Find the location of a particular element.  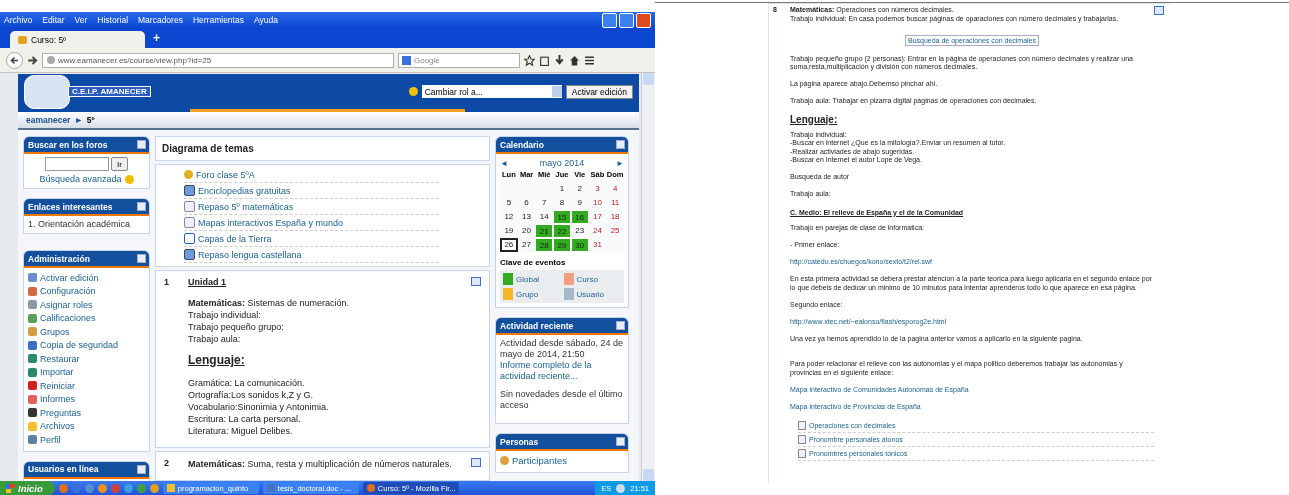

download-icon is located at coordinates (559, 60).